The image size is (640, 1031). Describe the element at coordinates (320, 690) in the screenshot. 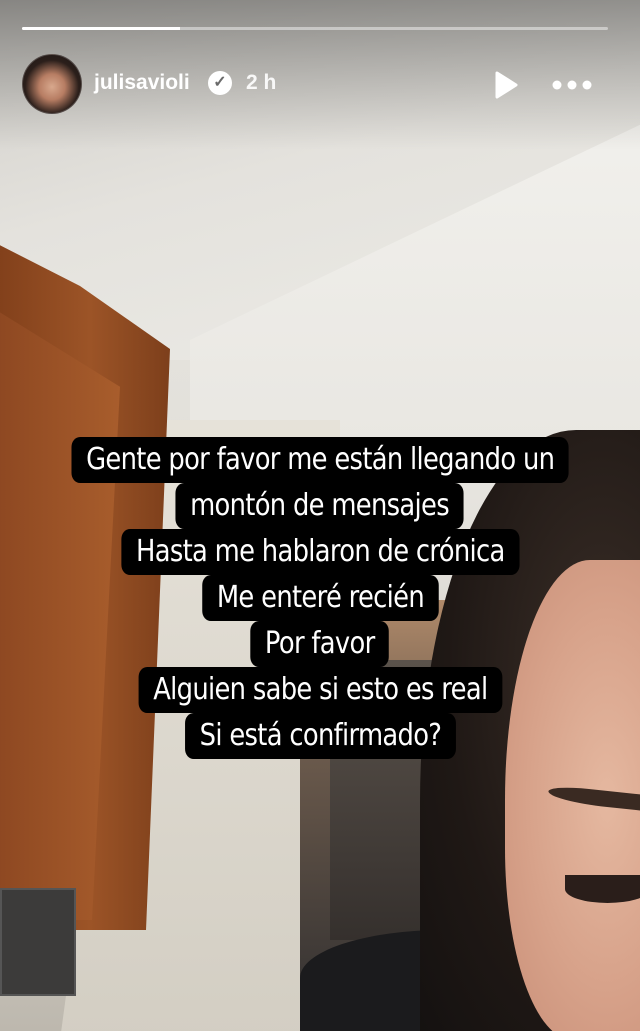

I see `caption-line: Alguien sabe si esto es real` at that location.